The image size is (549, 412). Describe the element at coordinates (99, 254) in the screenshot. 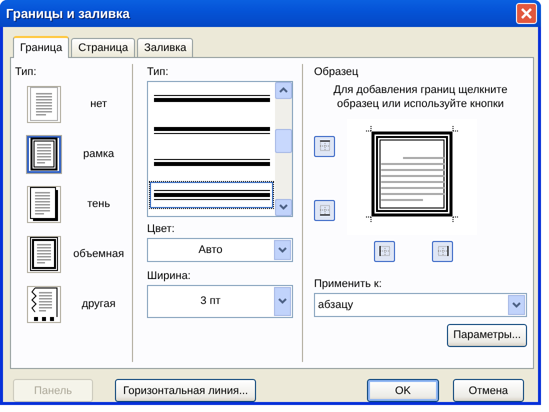

I see `setting-label: объемная` at that location.